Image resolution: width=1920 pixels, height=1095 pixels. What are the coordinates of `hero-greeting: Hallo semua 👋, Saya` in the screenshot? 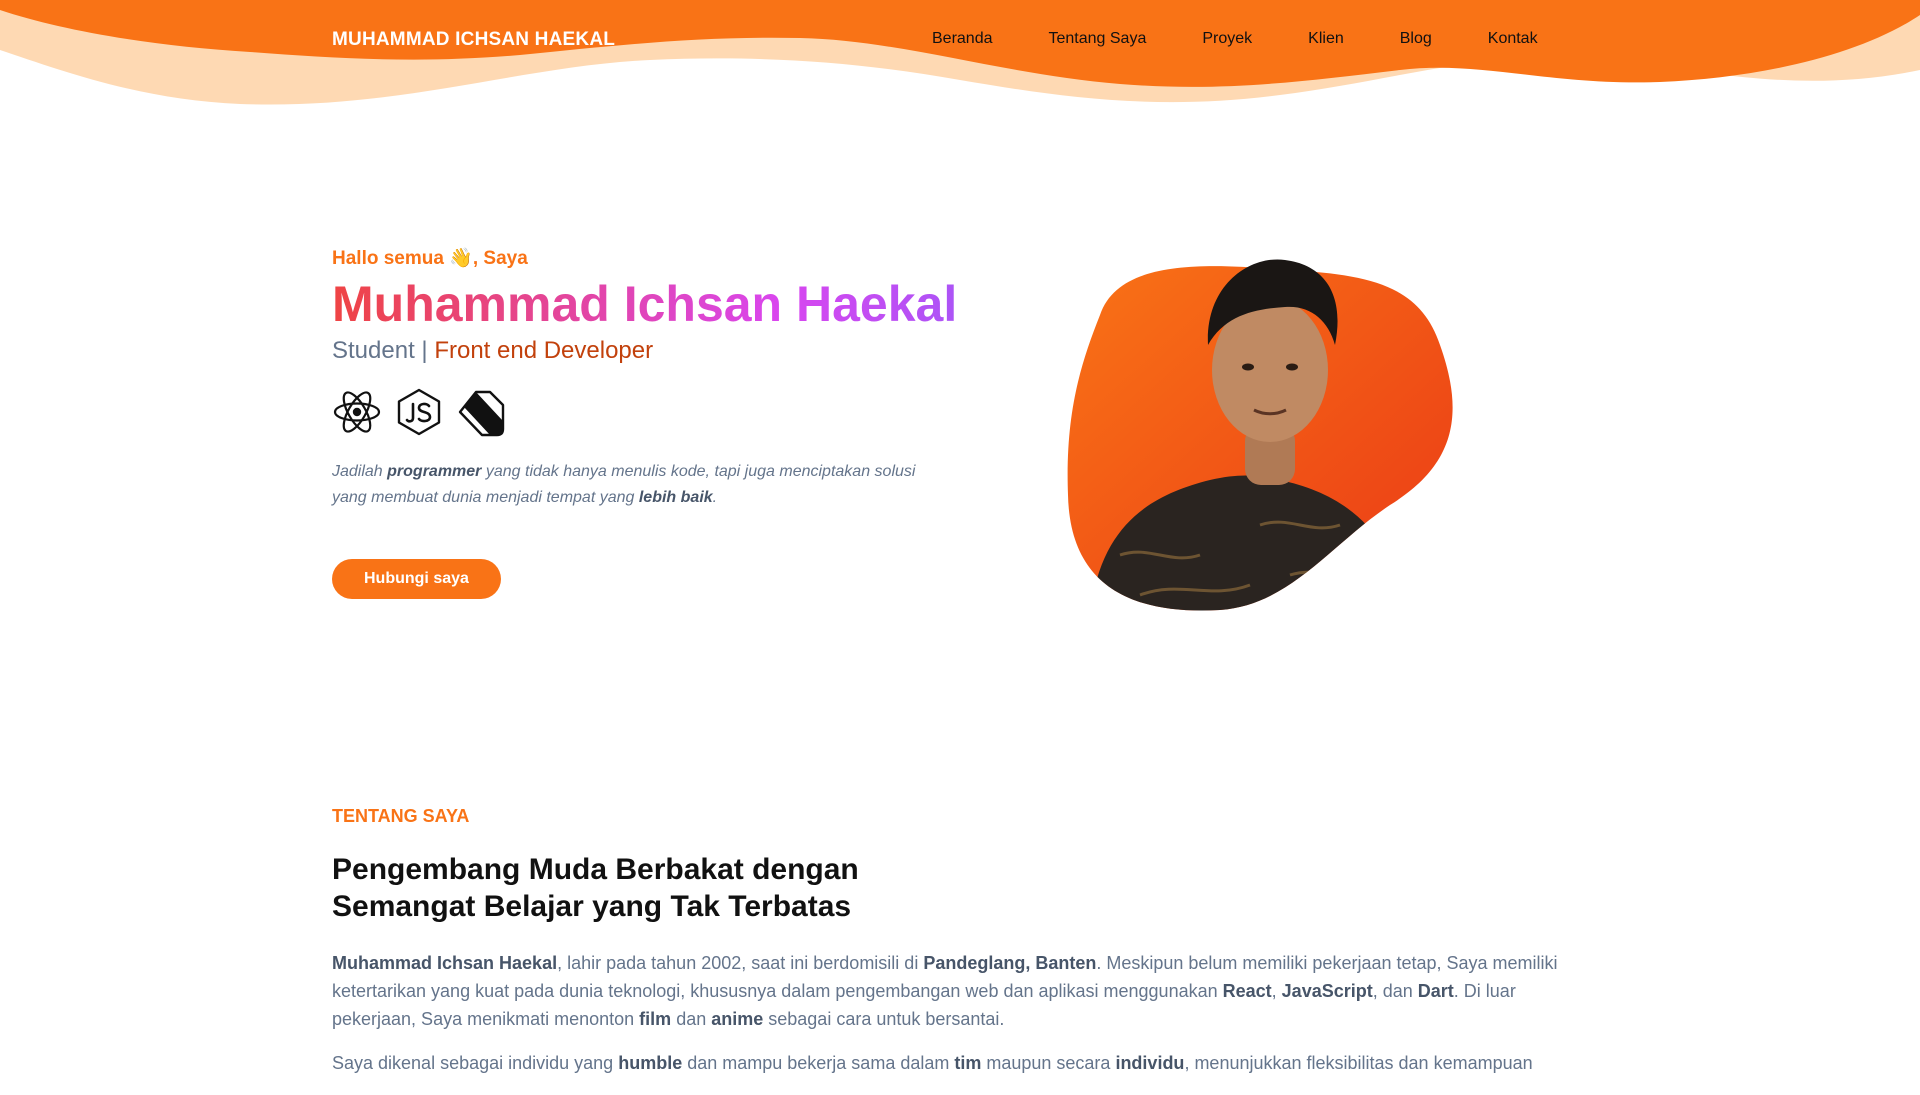 It's located at (430, 258).